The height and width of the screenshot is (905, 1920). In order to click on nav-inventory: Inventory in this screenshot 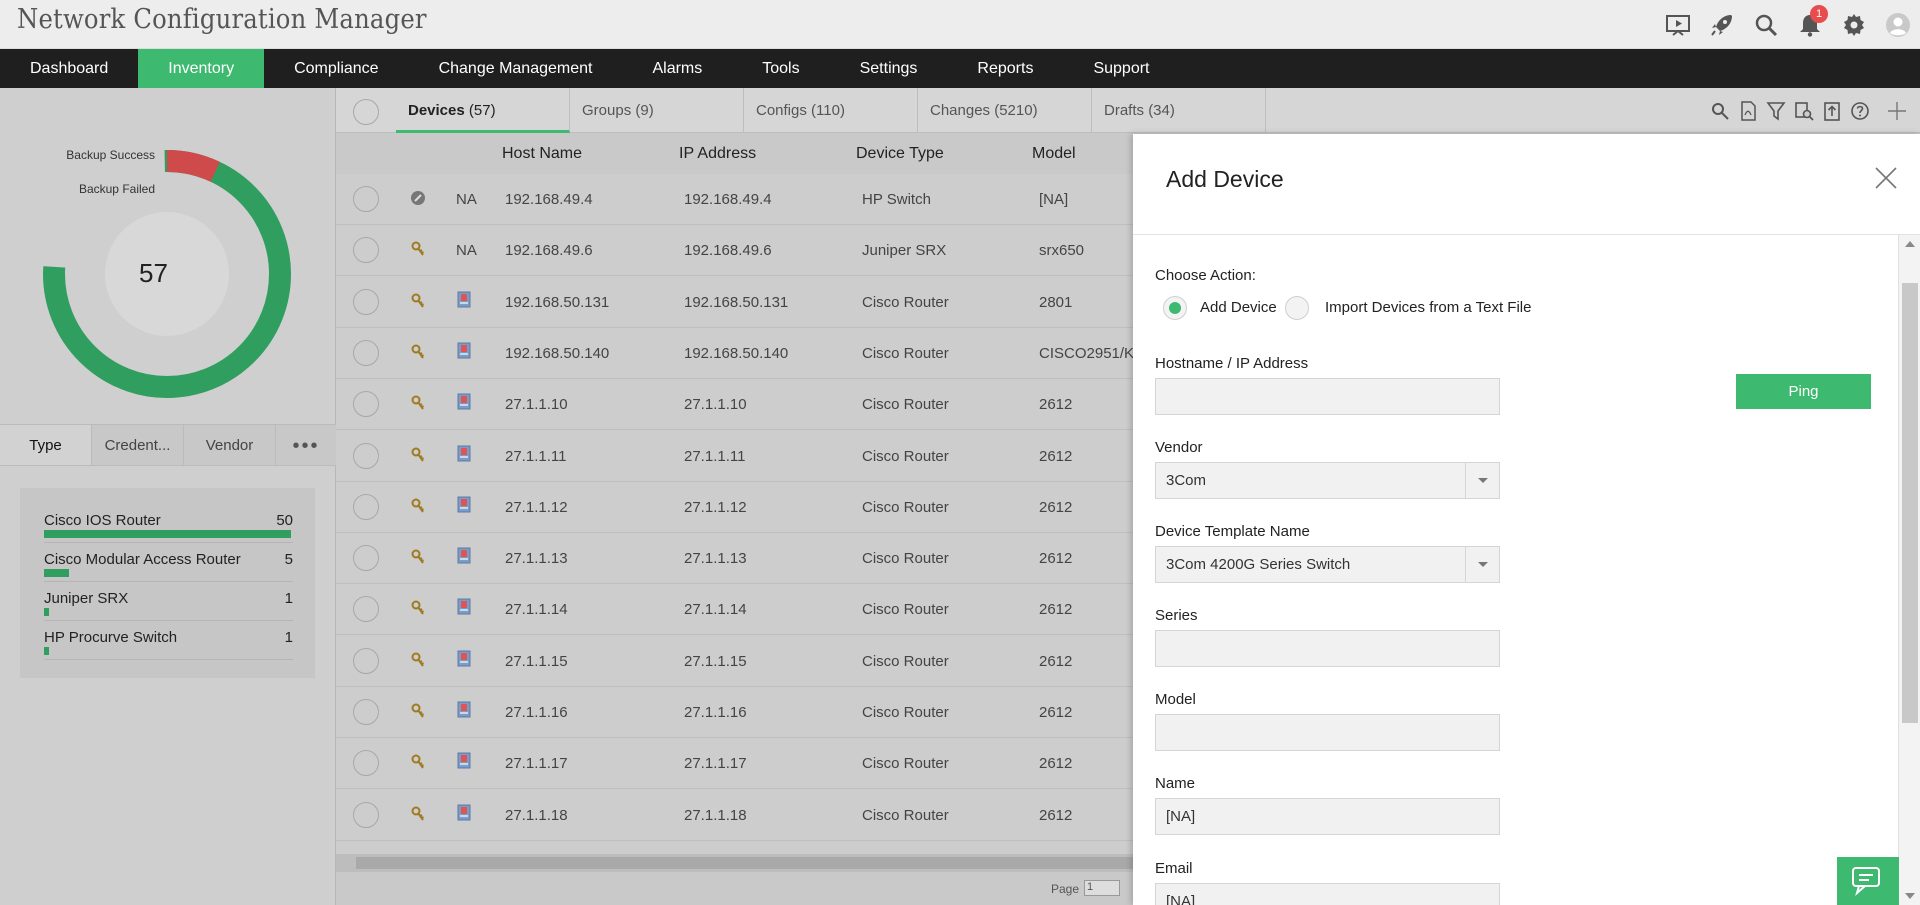, I will do `click(201, 68)`.